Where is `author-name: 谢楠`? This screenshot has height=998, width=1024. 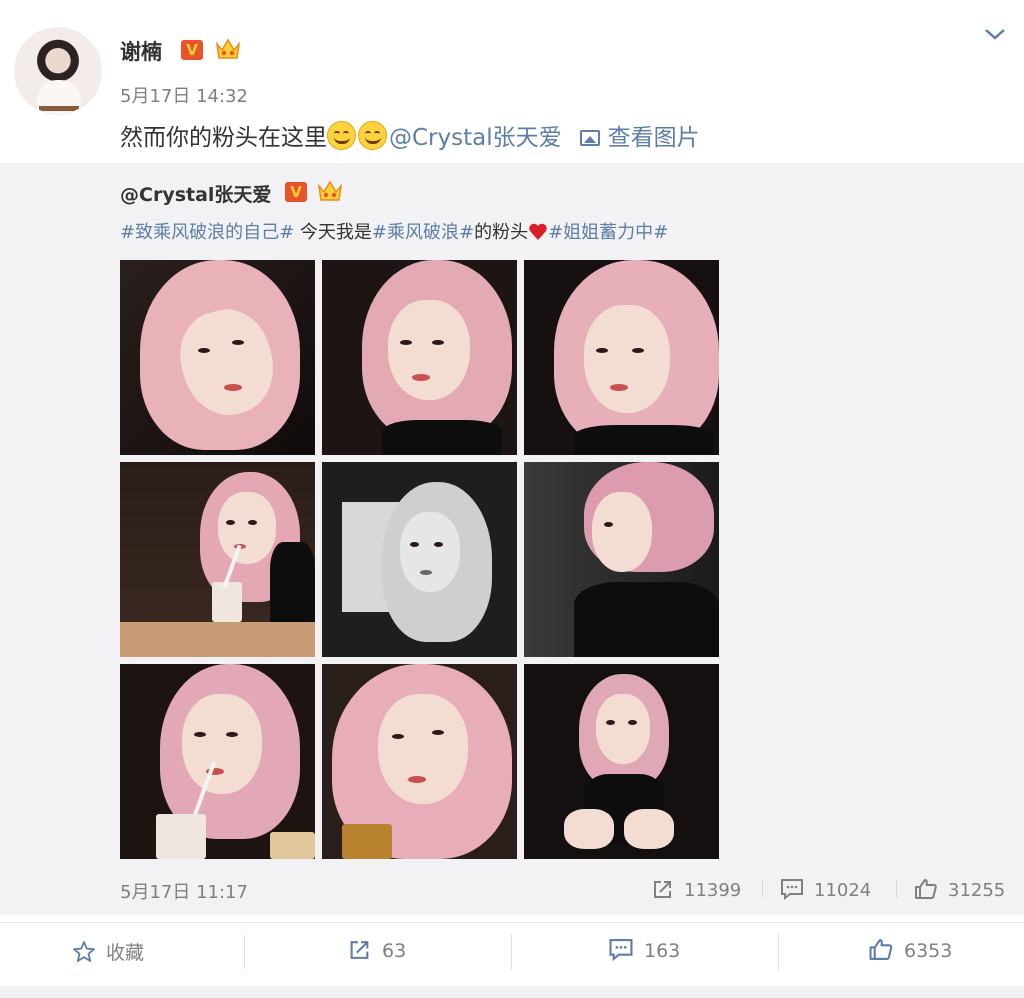
author-name: 谢楠 is located at coordinates (141, 51).